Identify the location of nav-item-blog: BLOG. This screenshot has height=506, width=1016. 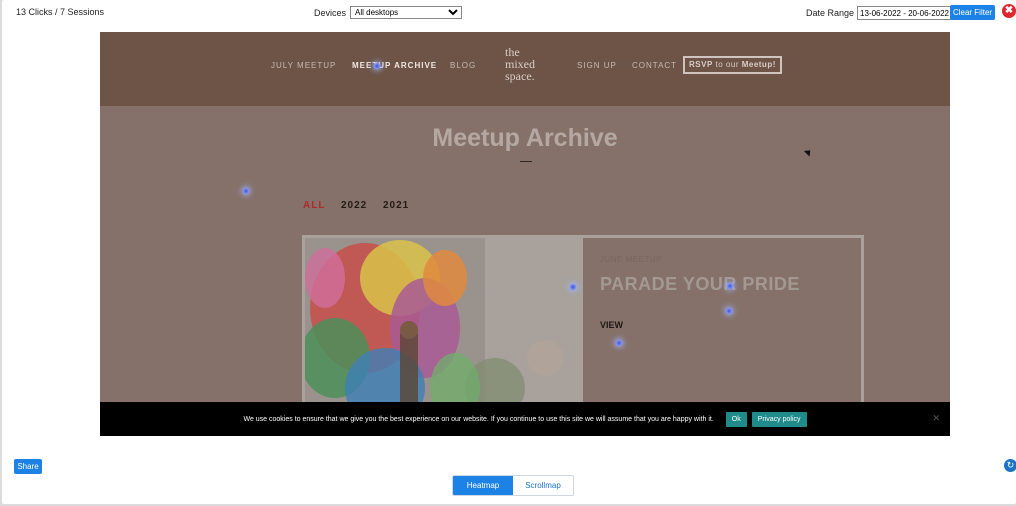
(463, 65).